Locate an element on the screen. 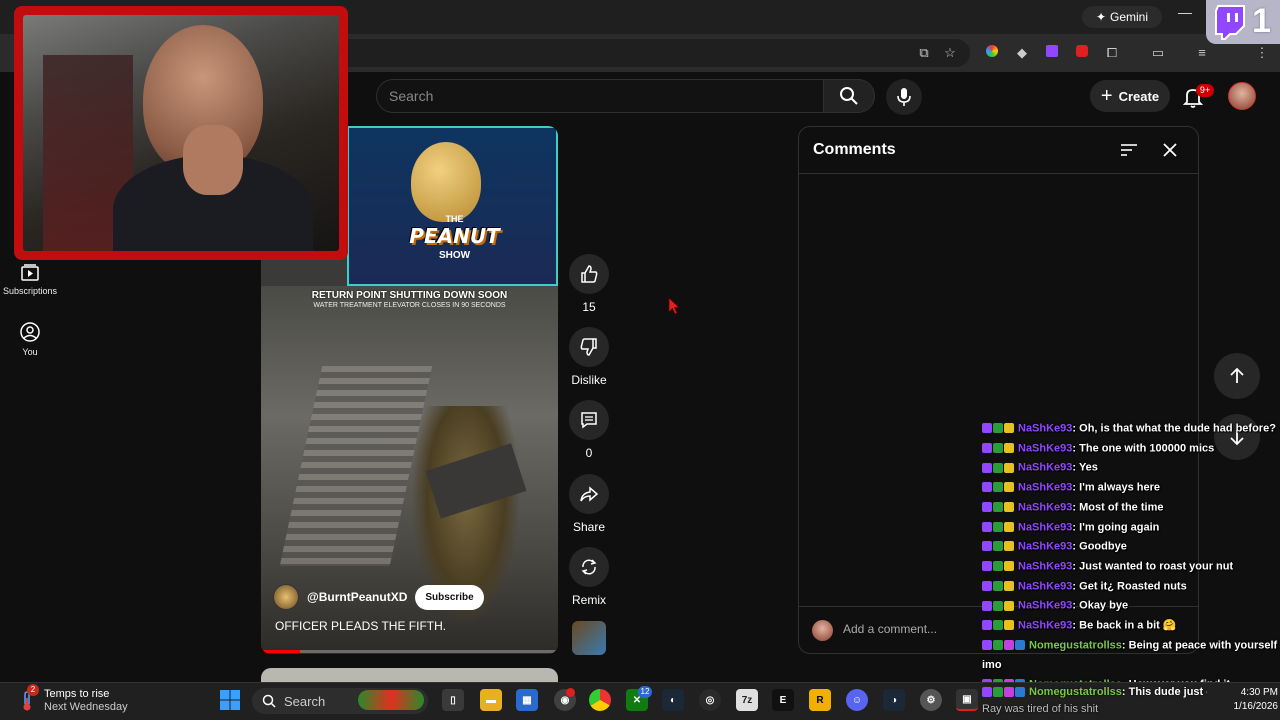  search-highlight-icon is located at coordinates (391, 700).